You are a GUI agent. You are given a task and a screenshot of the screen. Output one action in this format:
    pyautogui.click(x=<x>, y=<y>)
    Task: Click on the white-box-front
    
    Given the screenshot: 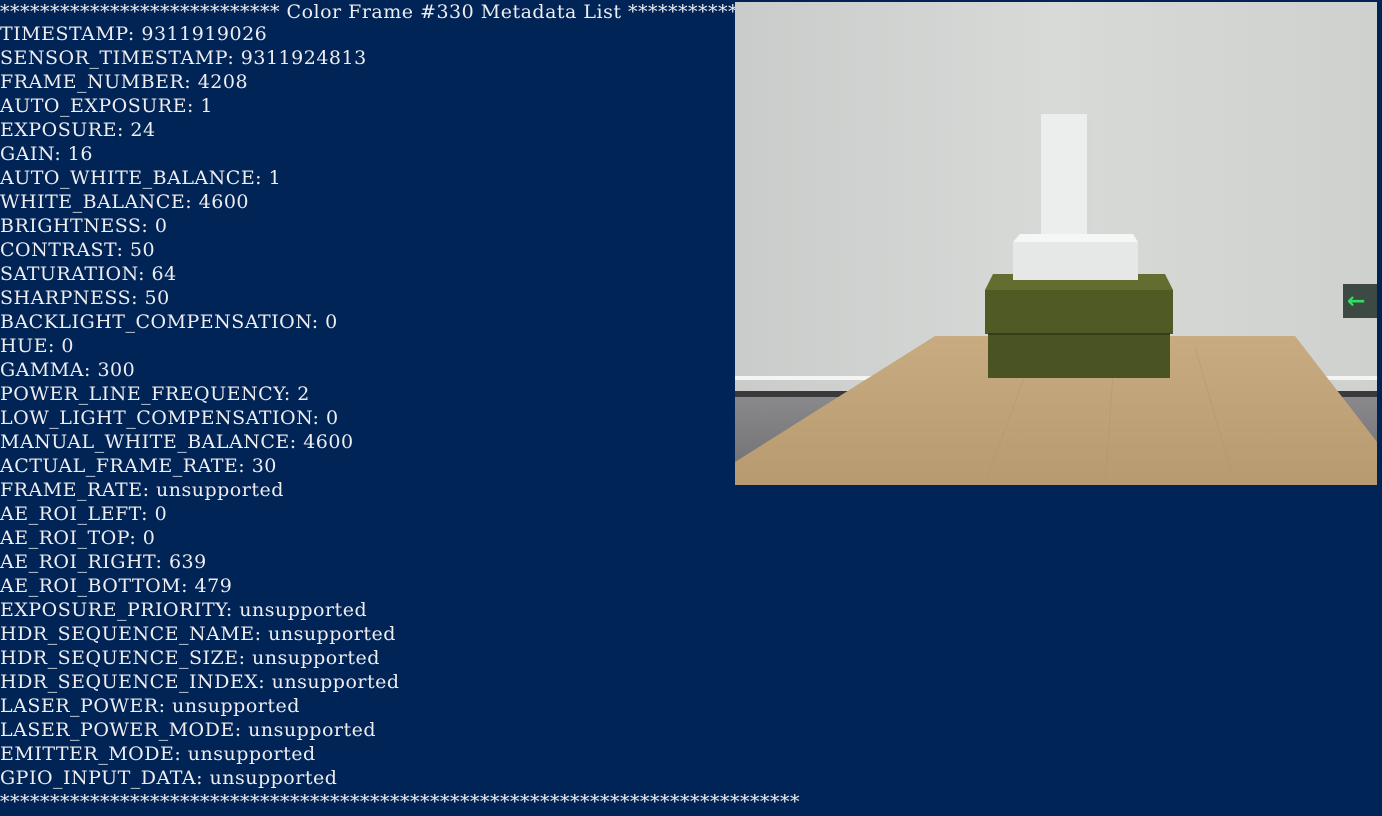 What is the action you would take?
    pyautogui.click(x=1075, y=261)
    